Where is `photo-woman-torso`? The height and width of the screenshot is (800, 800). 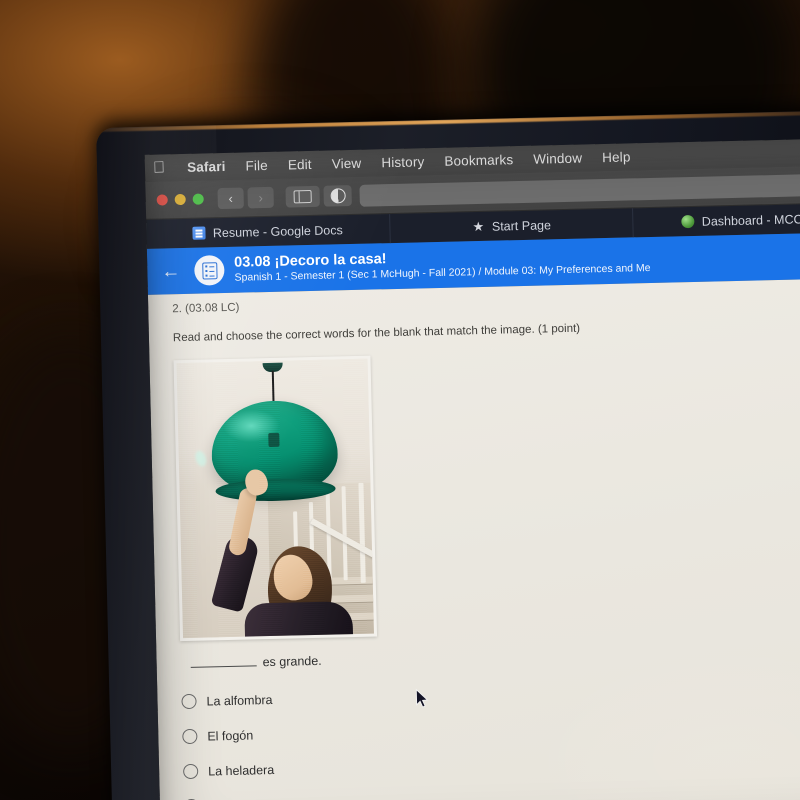
photo-woman-torso is located at coordinates (299, 620).